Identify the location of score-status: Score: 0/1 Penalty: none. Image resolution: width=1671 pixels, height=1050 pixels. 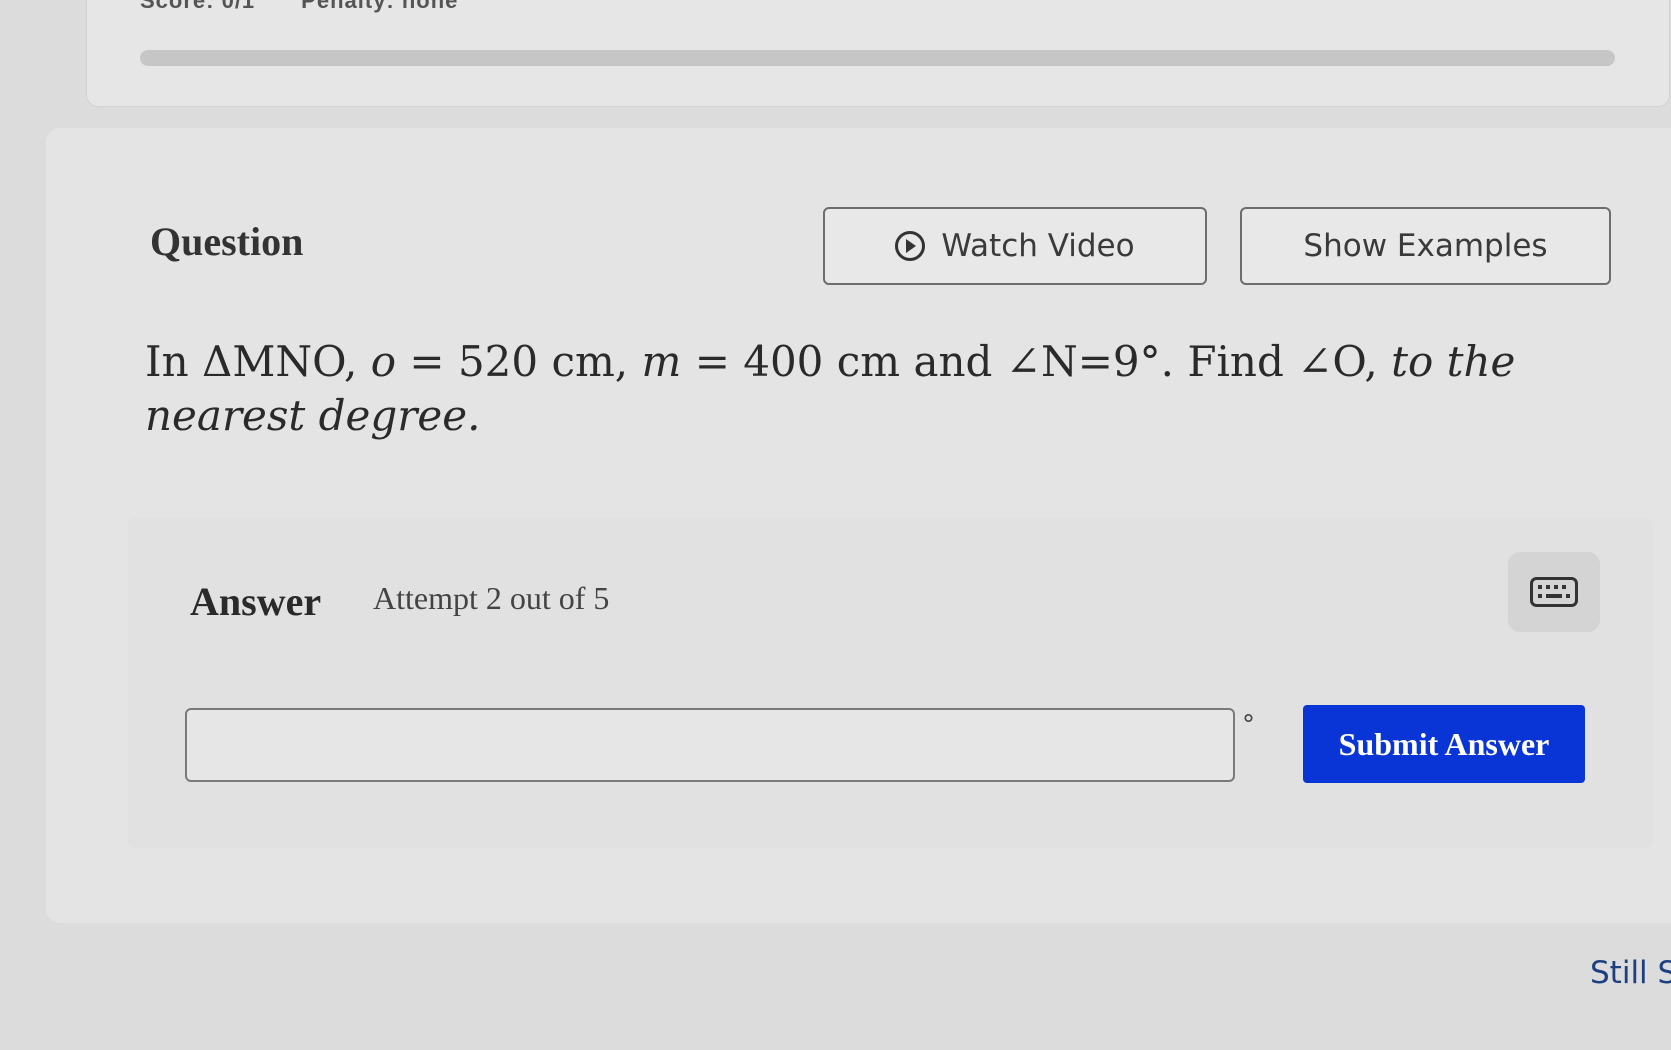
(299, 7).